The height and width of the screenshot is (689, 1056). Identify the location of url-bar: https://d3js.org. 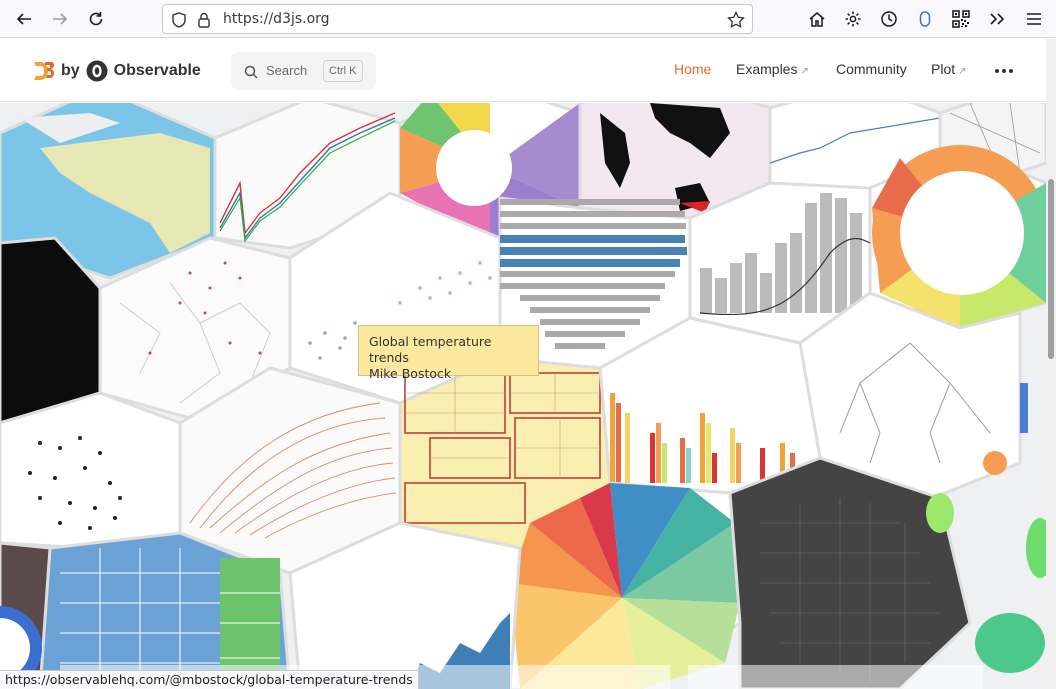
(457, 19).